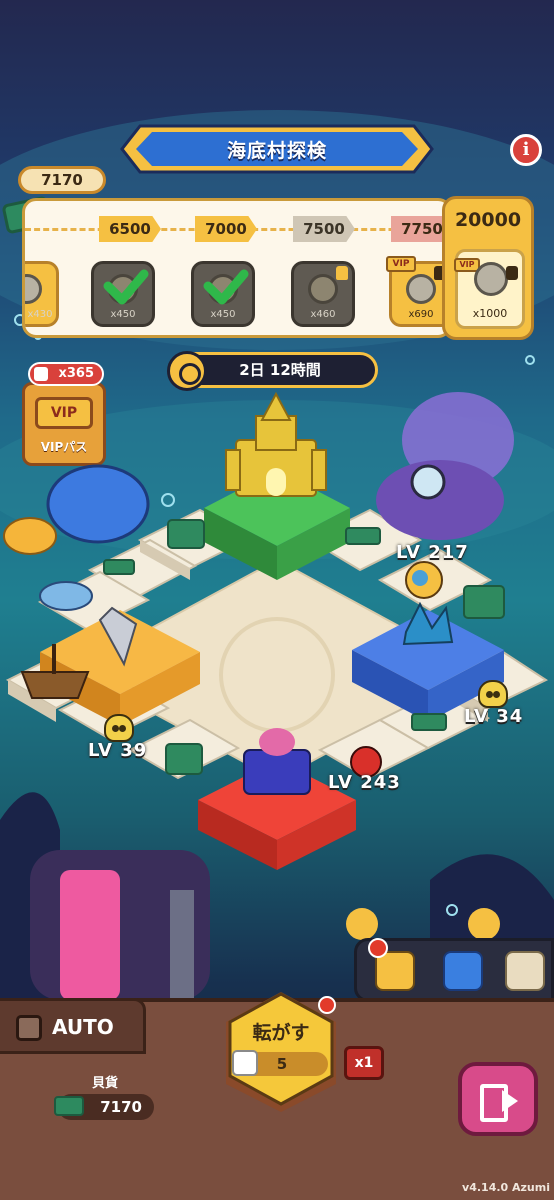 This screenshot has height=1200, width=554. I want to click on gift-icon, so click(463, 971).